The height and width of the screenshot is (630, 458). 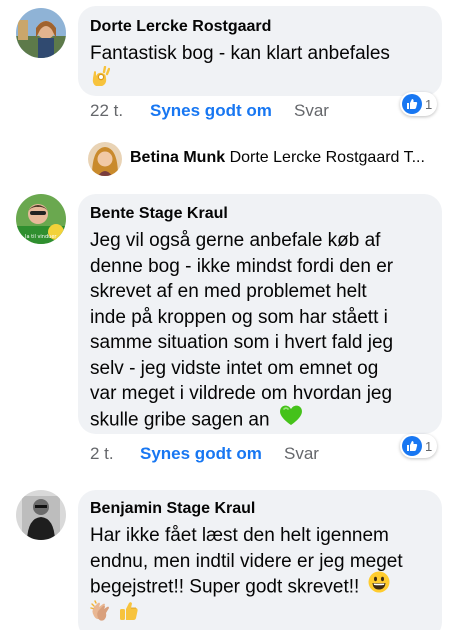 What do you see at coordinates (41, 219) in the screenshot?
I see `avatar: Ja til vinduer` at bounding box center [41, 219].